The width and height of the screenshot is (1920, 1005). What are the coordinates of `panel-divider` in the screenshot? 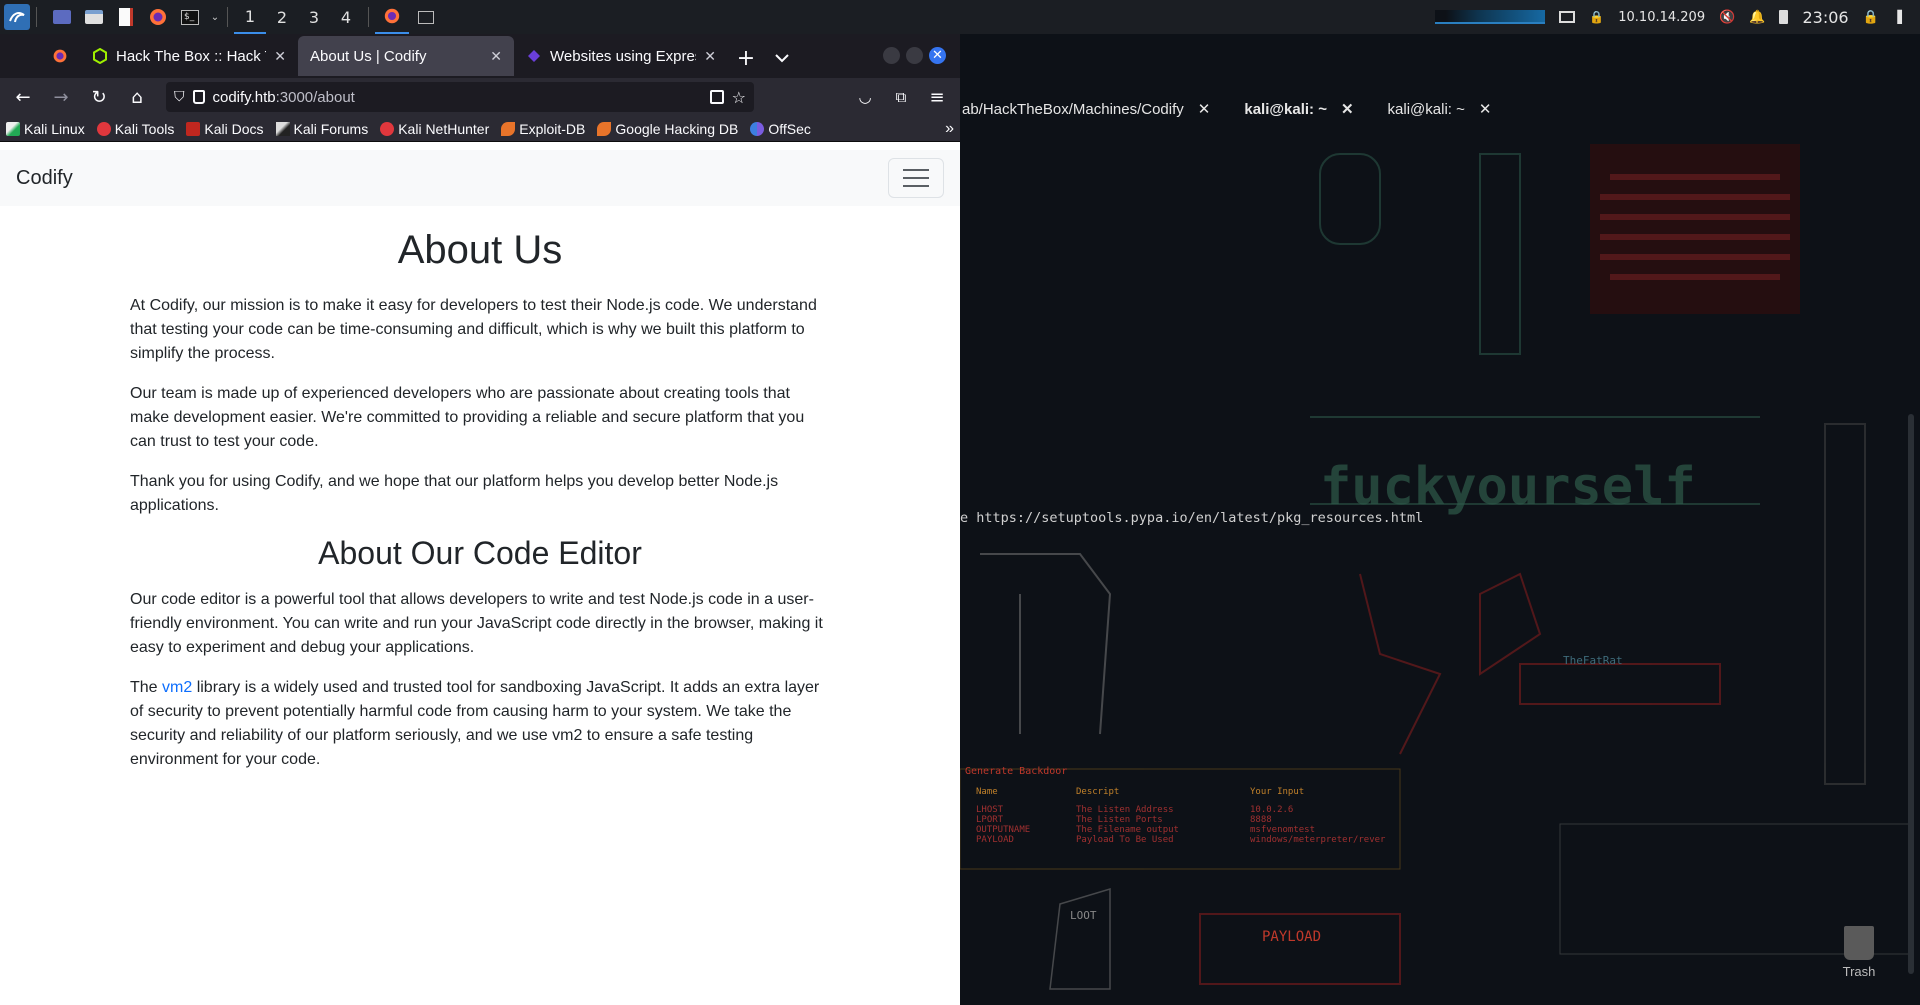 It's located at (368, 17).